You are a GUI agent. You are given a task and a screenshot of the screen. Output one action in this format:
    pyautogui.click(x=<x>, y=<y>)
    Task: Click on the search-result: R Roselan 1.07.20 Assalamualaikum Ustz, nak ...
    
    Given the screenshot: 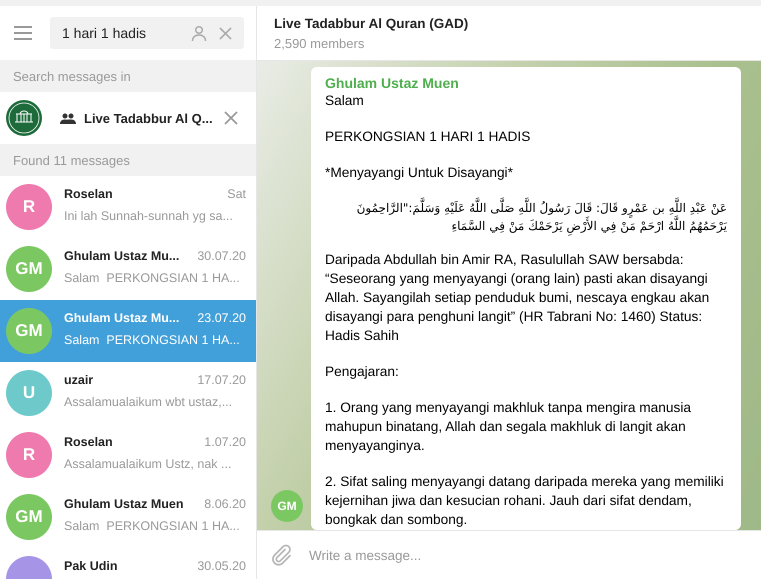 What is the action you would take?
    pyautogui.click(x=128, y=455)
    